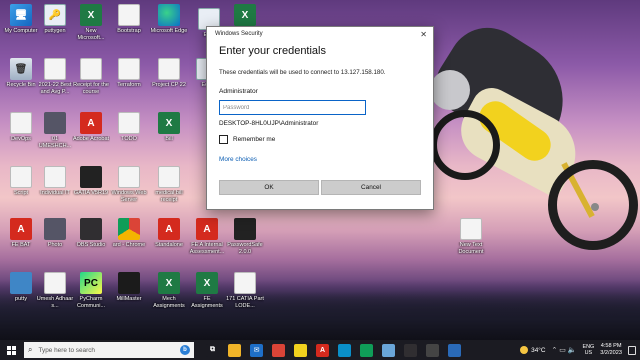 The height and width of the screenshot is (360, 640). What do you see at coordinates (21, 290) in the screenshot?
I see `desktop-icon: putty` at bounding box center [21, 290].